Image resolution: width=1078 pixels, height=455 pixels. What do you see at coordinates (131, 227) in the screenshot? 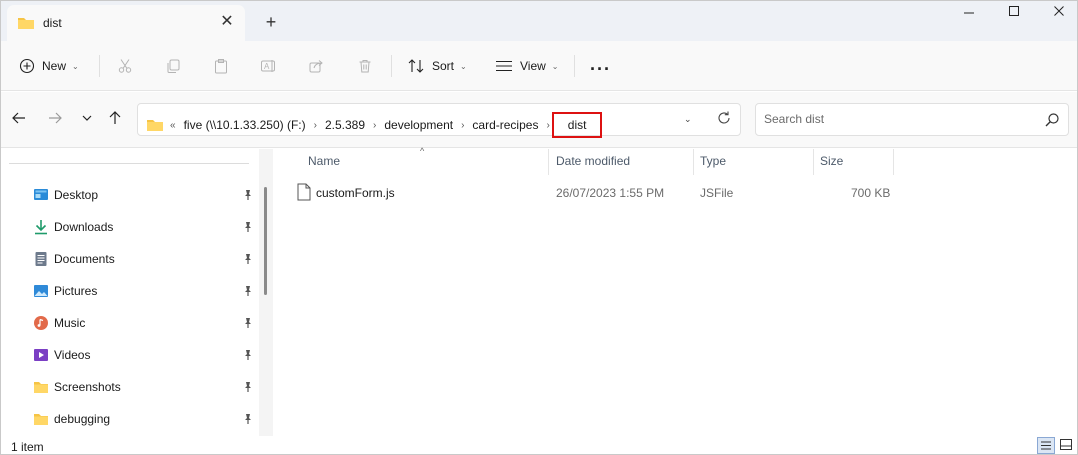
I see `sidebar-item-downloads: Downloads` at bounding box center [131, 227].